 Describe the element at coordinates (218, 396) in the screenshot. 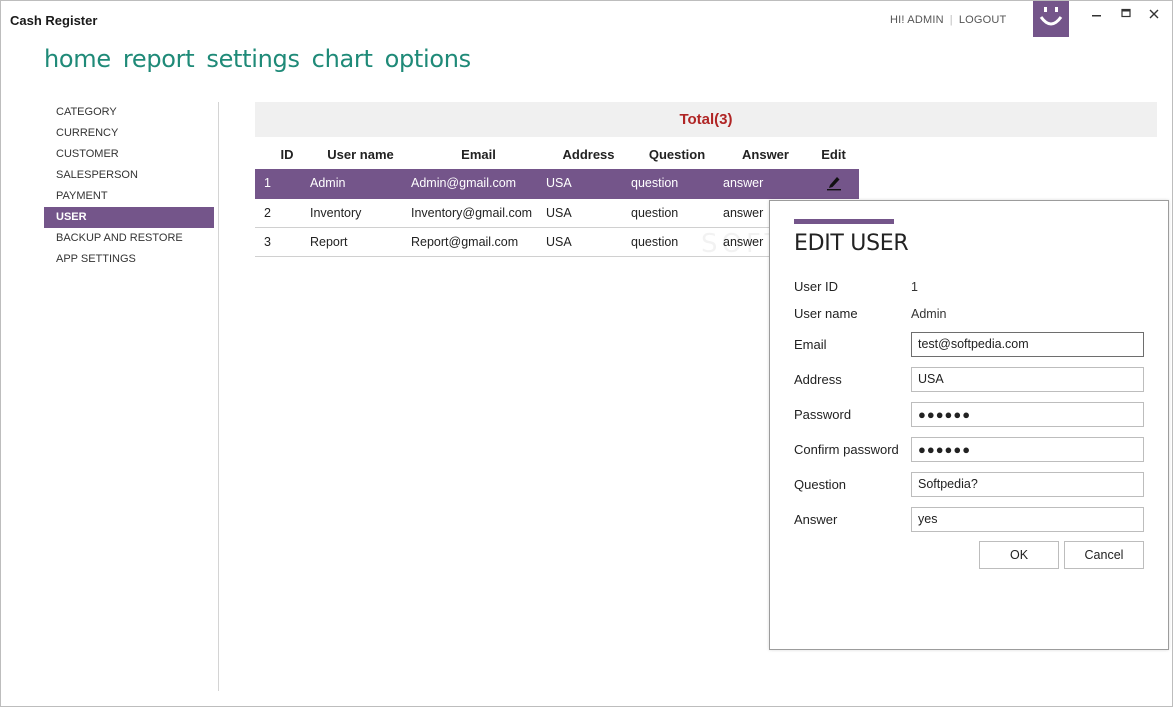

I see `sidebar-divider` at that location.